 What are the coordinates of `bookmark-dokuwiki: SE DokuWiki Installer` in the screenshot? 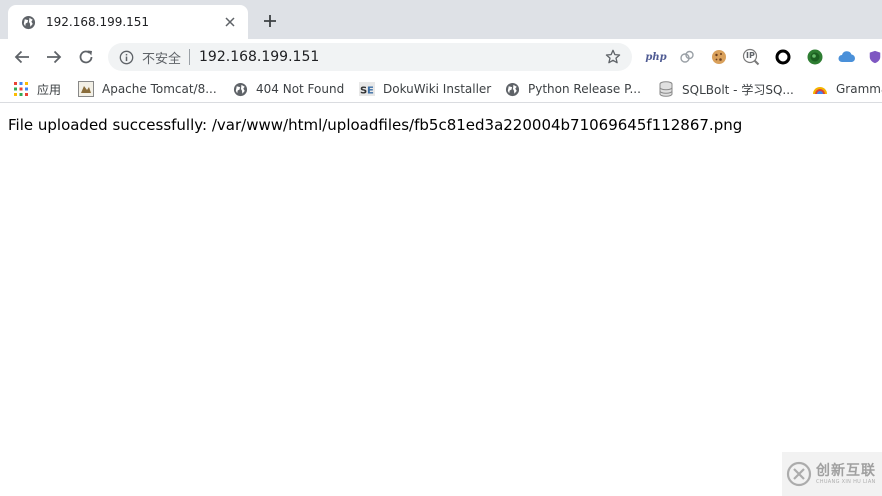 It's located at (425, 89).